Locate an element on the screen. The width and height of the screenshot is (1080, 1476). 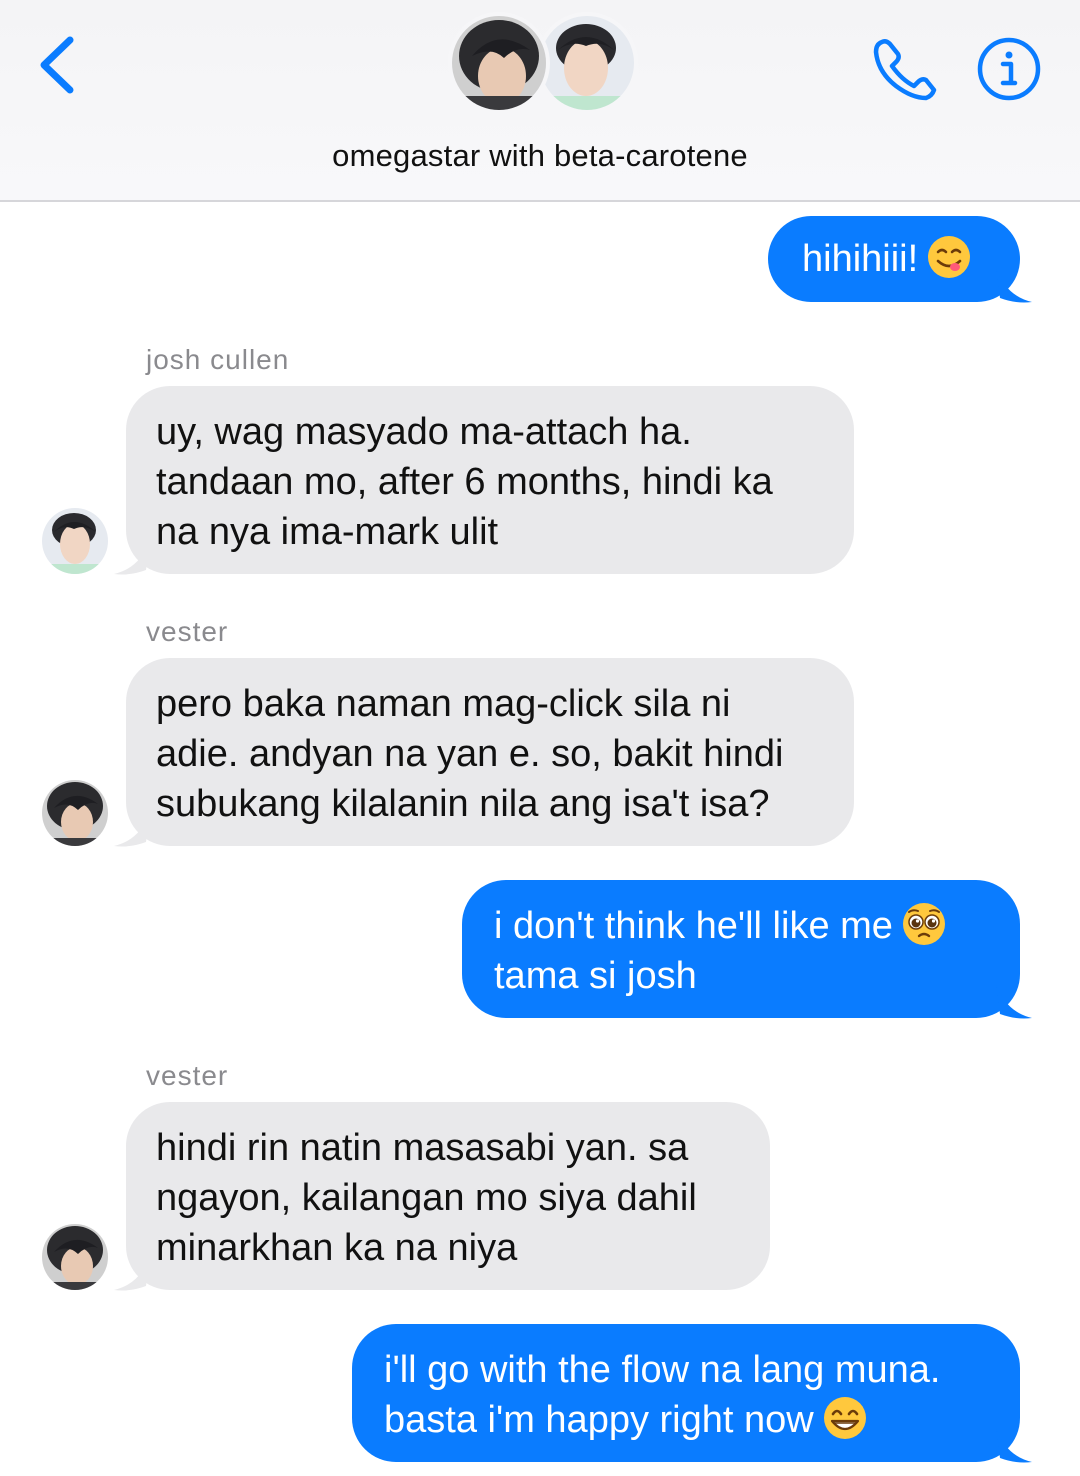
message-line: i don't think he'll like me is located at coordinates (757, 926).